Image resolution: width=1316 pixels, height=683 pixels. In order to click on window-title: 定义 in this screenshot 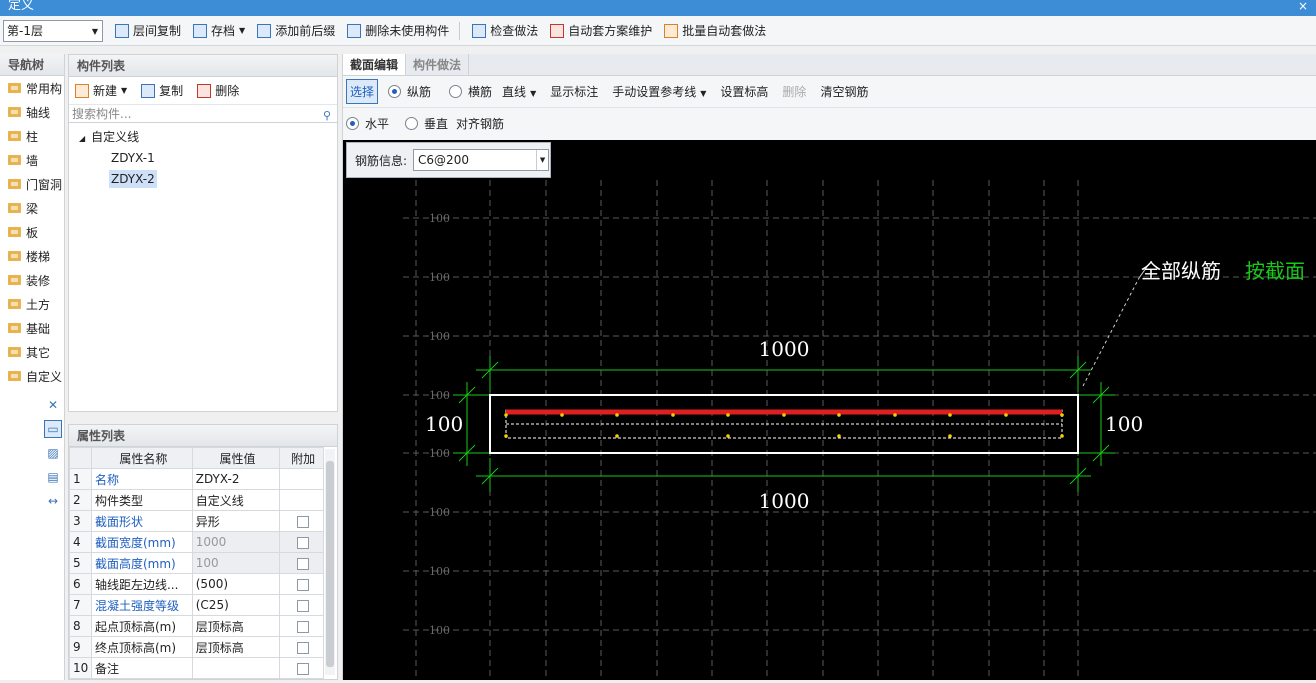, I will do `click(21, 6)`.